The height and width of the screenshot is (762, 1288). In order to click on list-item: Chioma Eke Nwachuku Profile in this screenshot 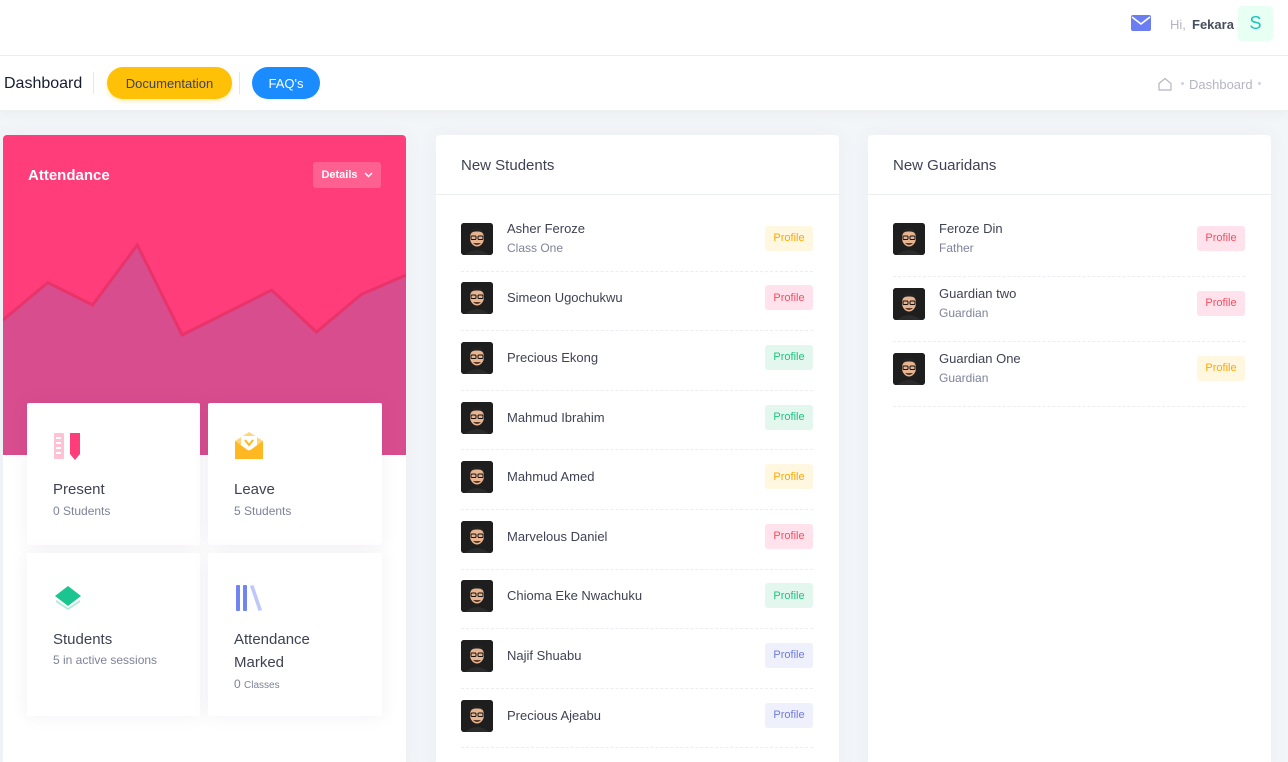, I will do `click(637, 600)`.